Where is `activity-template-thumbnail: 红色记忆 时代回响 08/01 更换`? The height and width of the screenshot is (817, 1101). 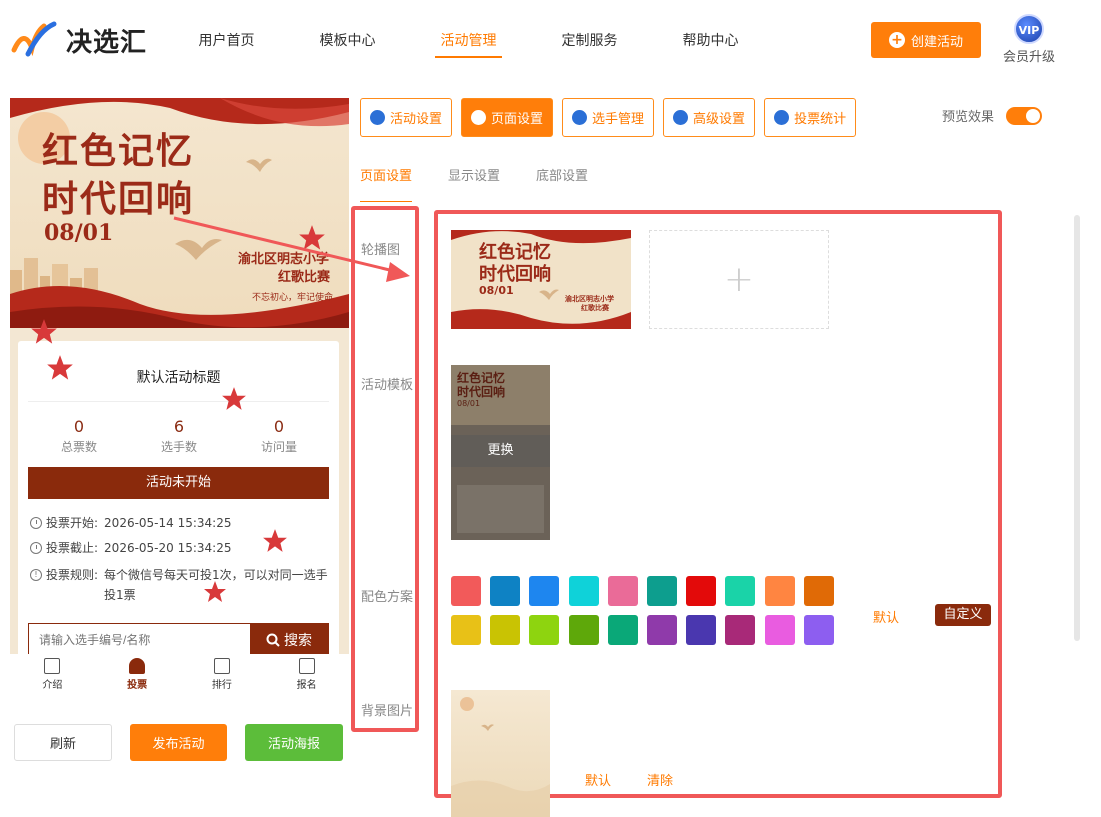
activity-template-thumbnail: 红色记忆 时代回响 08/01 更换 is located at coordinates (500, 452).